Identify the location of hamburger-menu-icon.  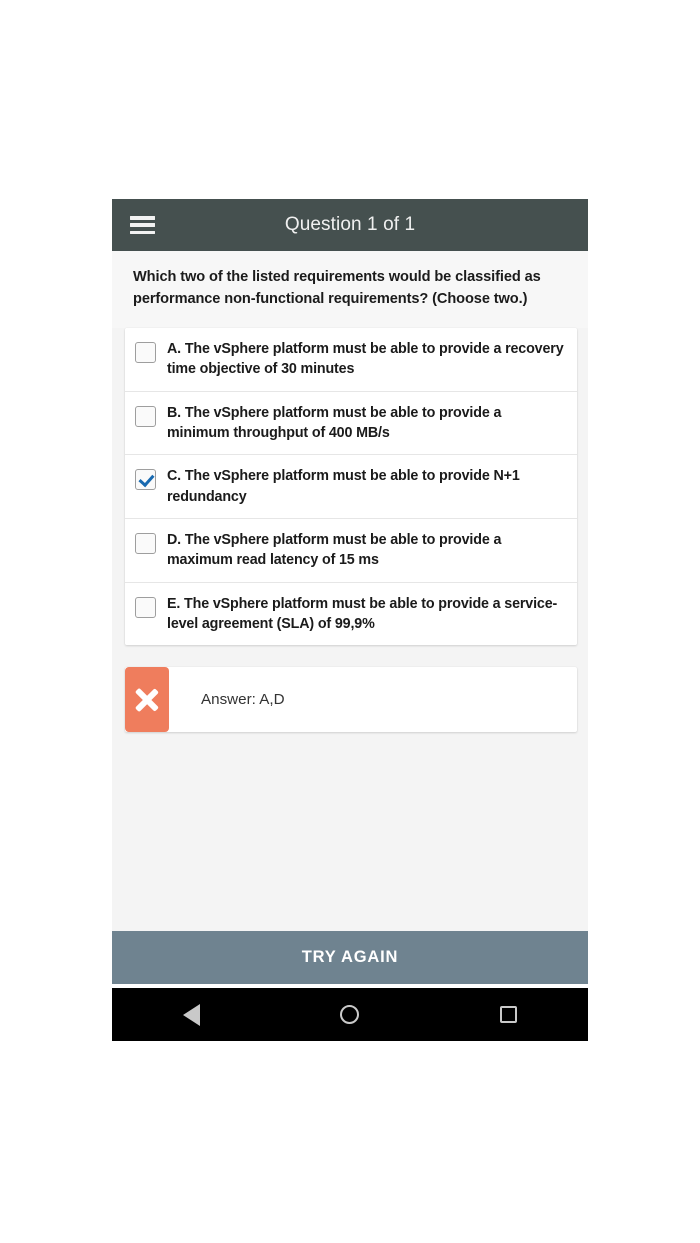
(142, 225).